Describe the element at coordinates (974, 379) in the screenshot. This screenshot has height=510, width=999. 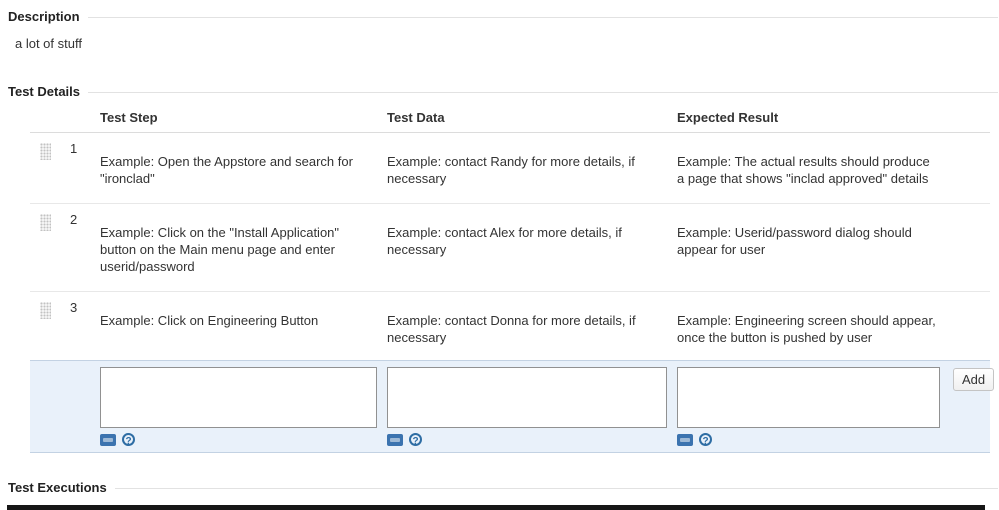
I see `add-step-button: Add` at that location.